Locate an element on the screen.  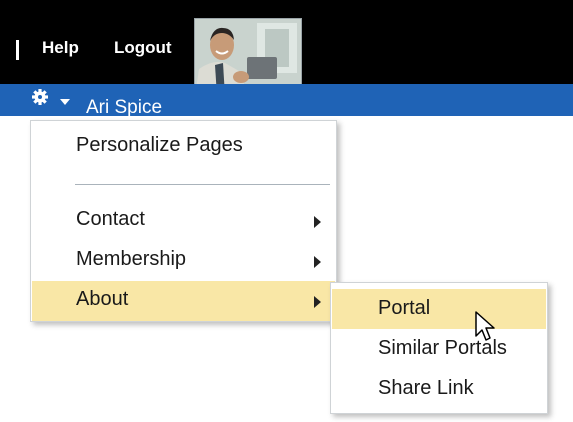
settings-menu-toggle is located at coordinates (43, 98).